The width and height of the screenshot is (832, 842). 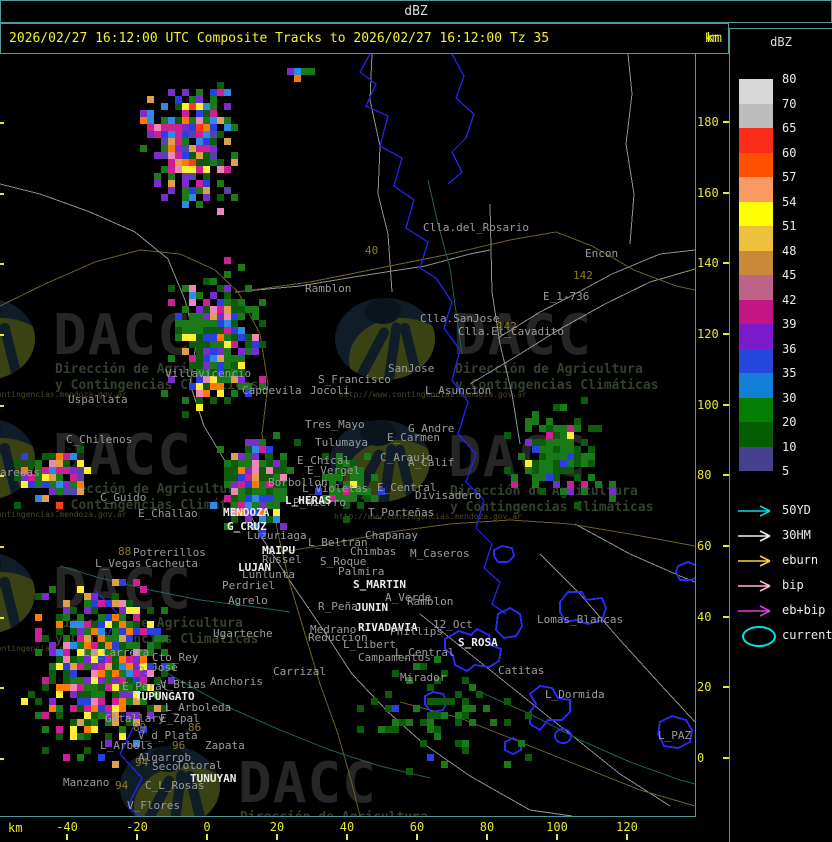 What do you see at coordinates (364, 830) in the screenshot?
I see `bottom-axis: km -40 -20 0 20 40 60 80 100 120` at bounding box center [364, 830].